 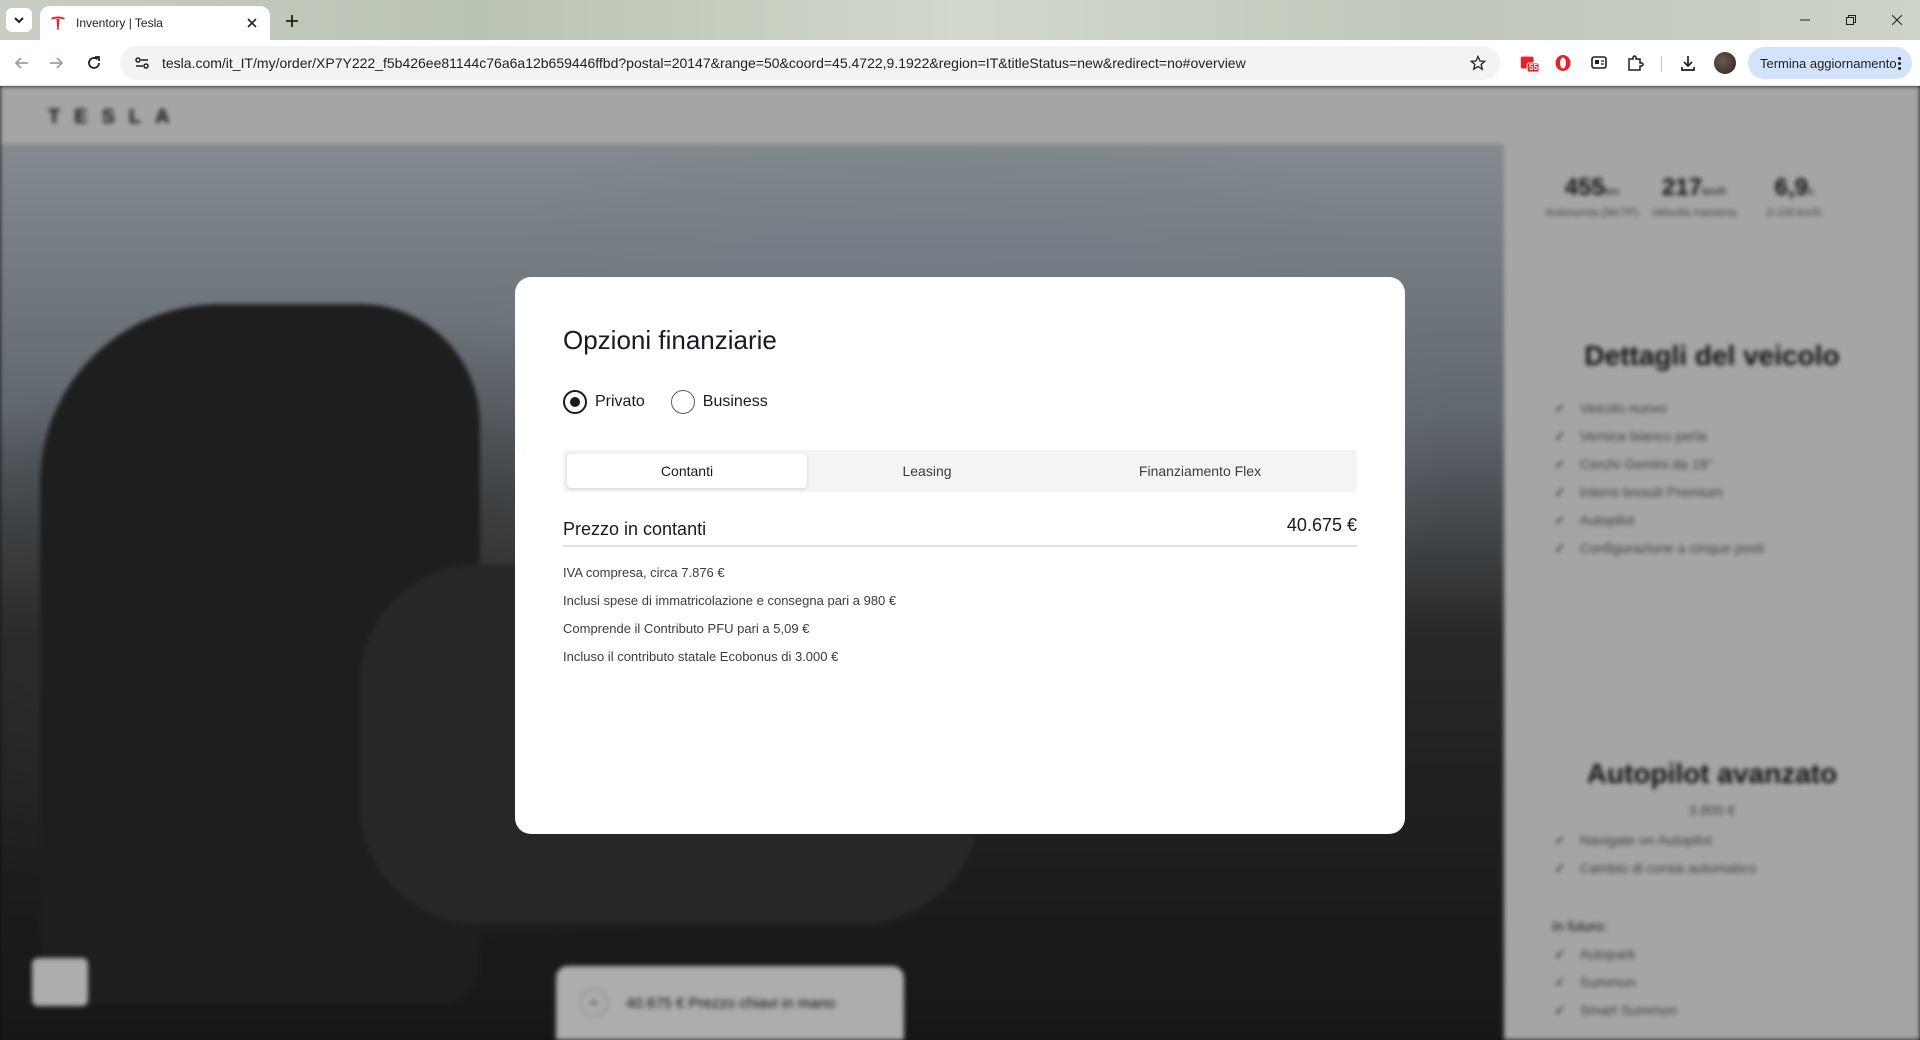 What do you see at coordinates (687, 471) in the screenshot?
I see `tab-contanti: Contanti` at bounding box center [687, 471].